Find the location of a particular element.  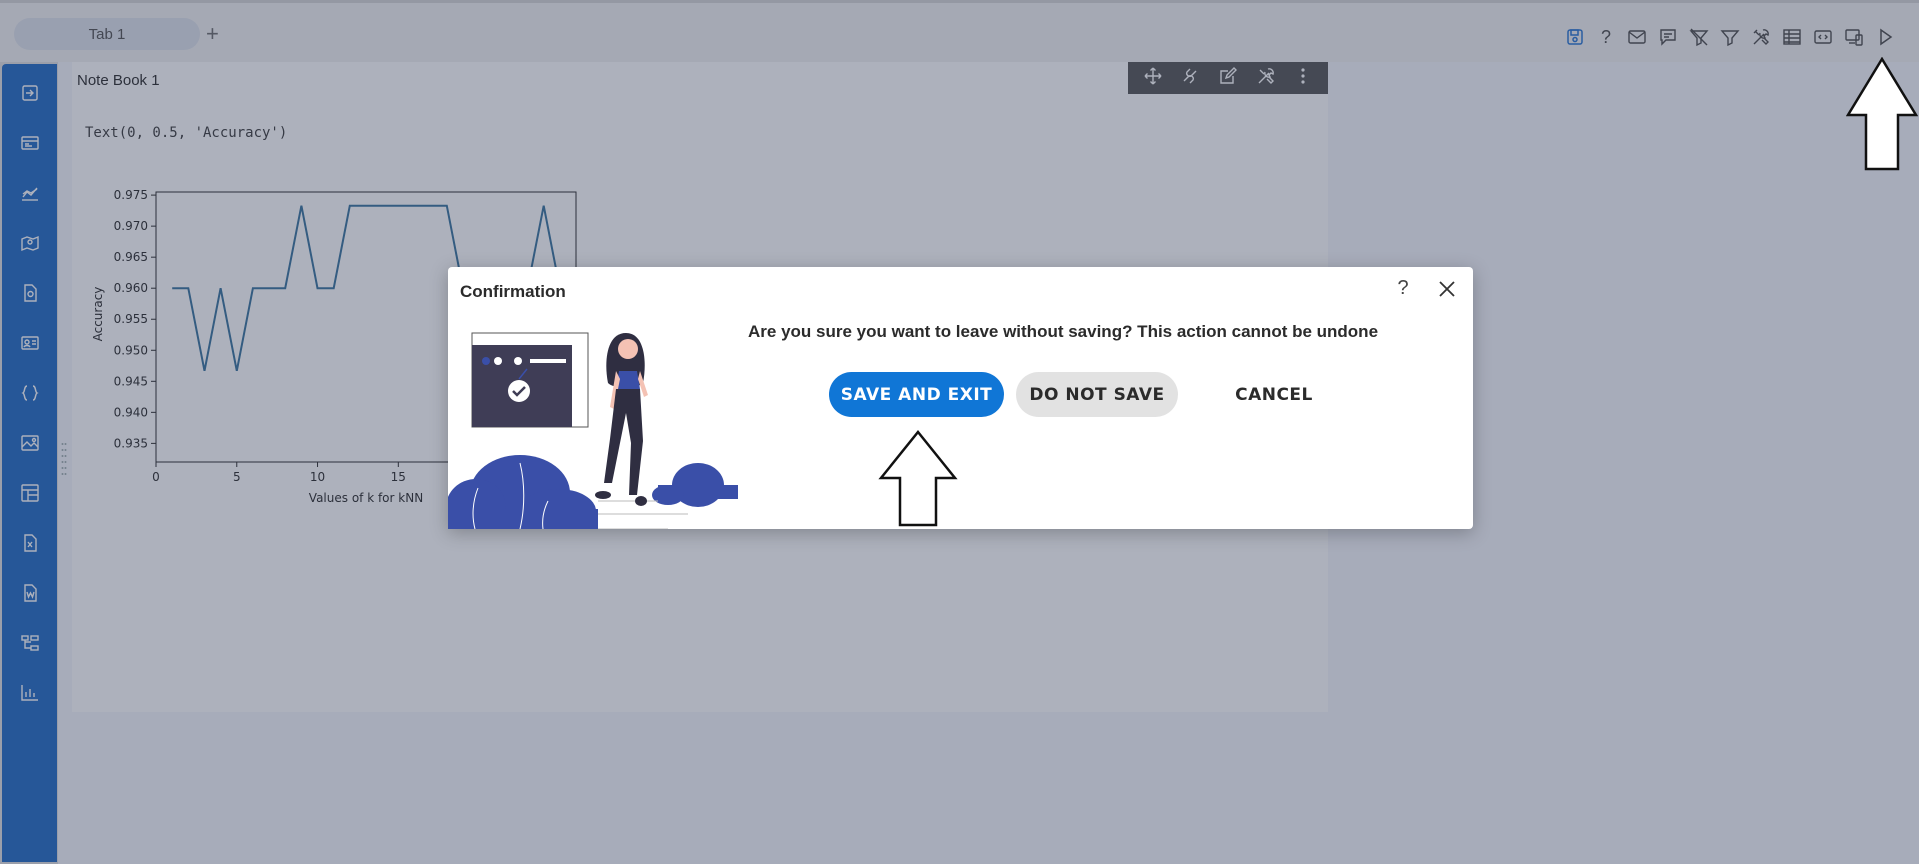

do-not-save-button: DO NOT SAVE is located at coordinates (1097, 394).